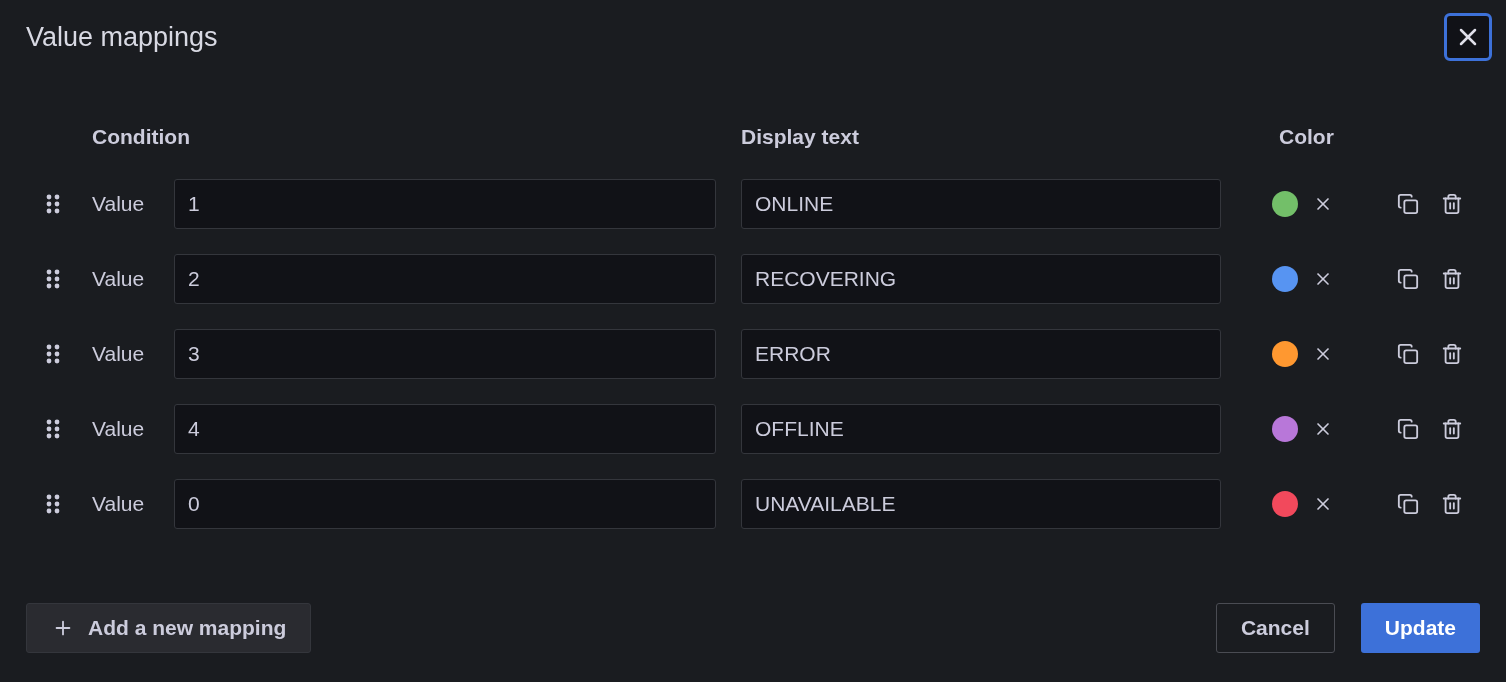 The height and width of the screenshot is (682, 1506). I want to click on close-button, so click(1468, 37).